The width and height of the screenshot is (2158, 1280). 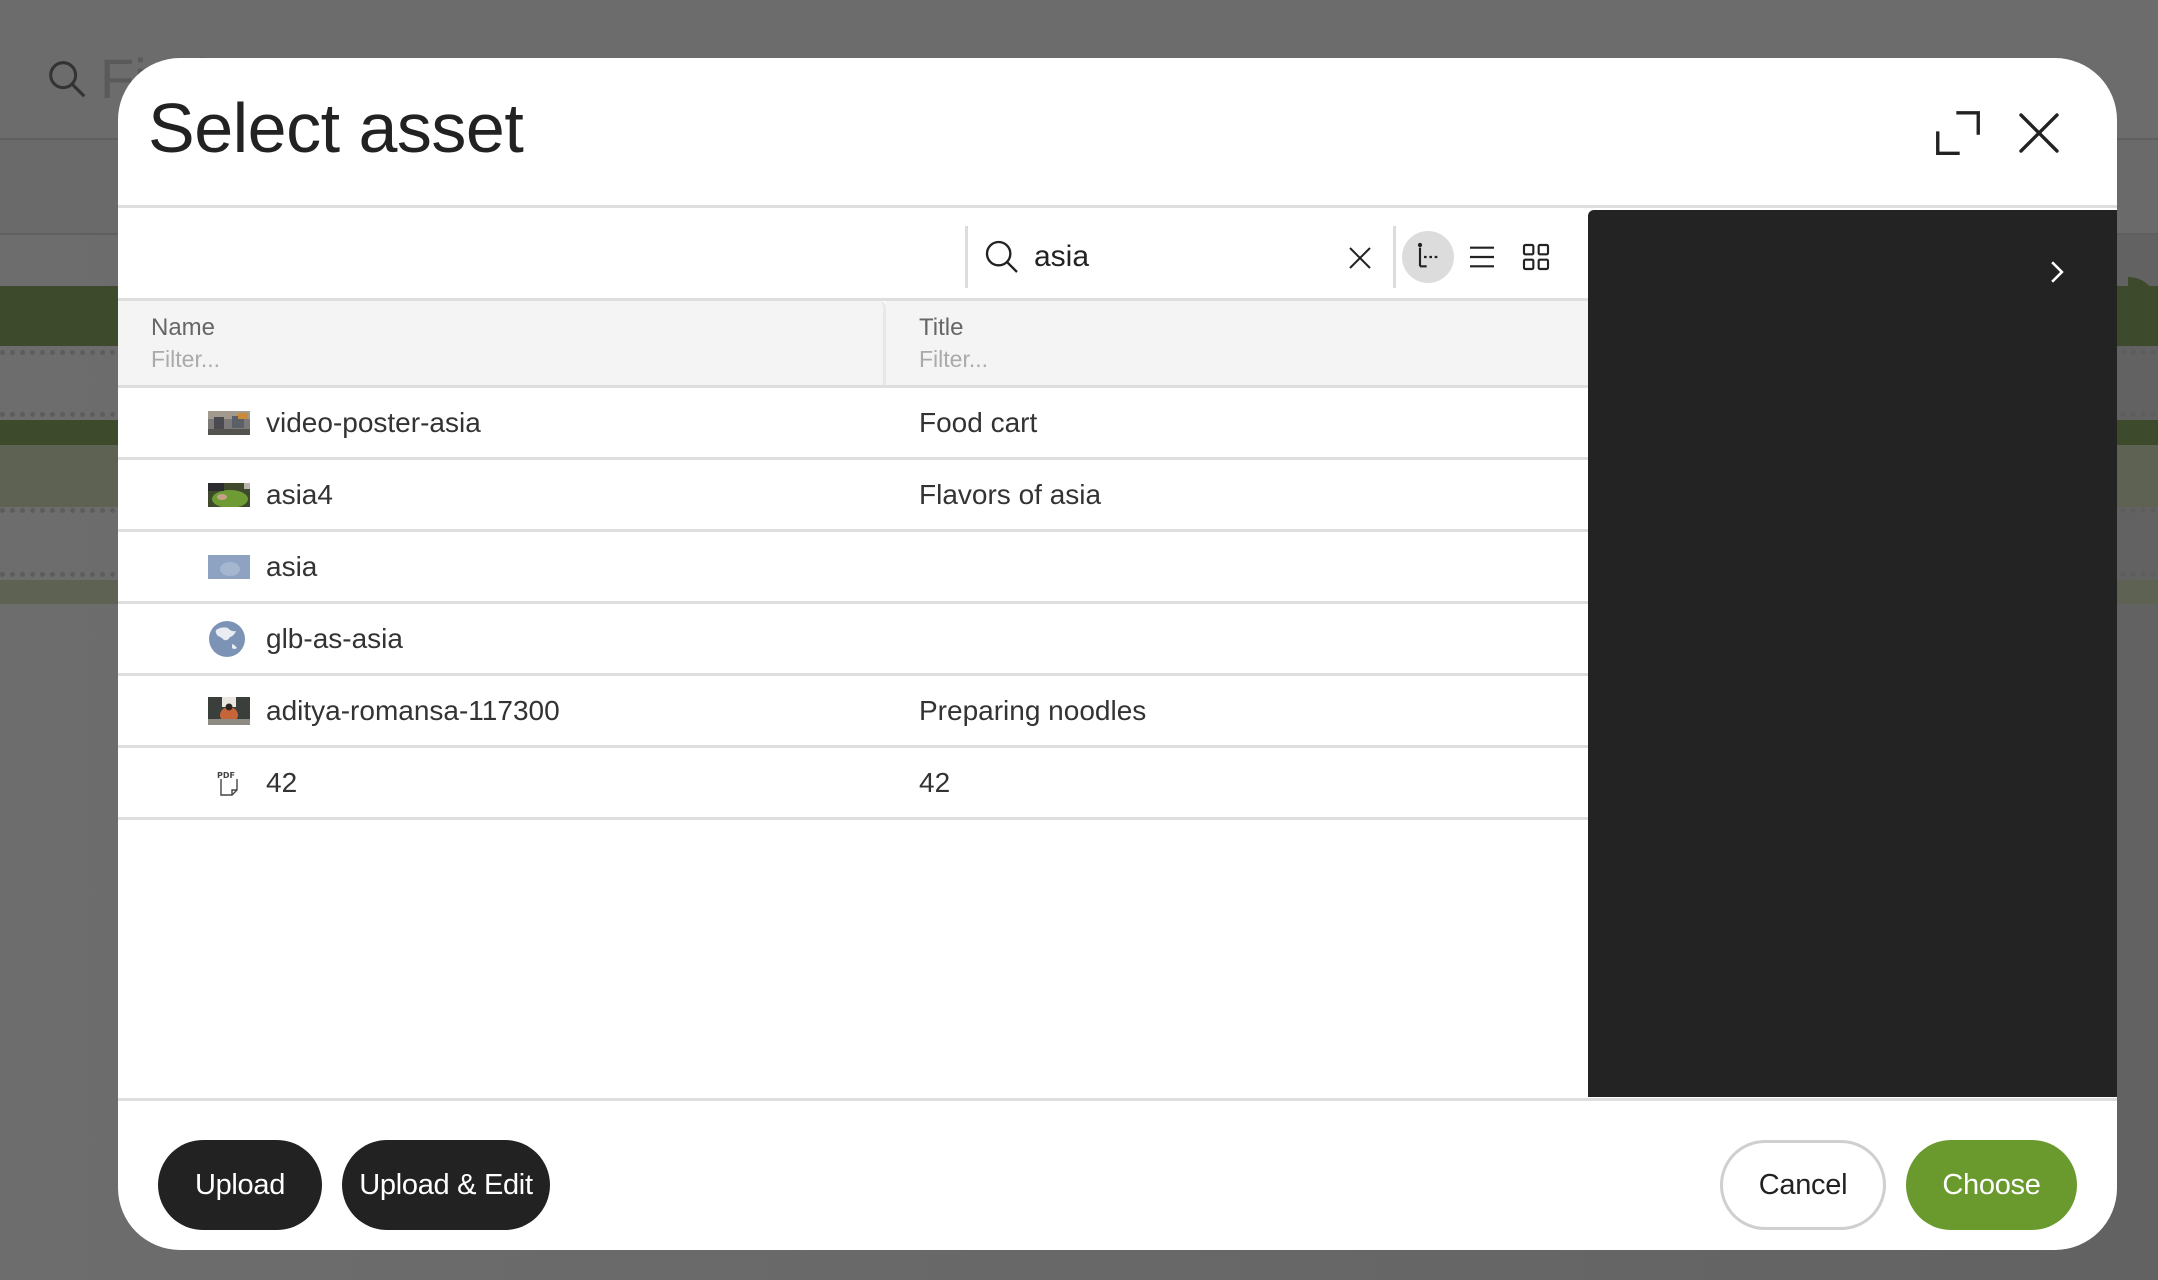 I want to click on name-cell: video-poster-asia, so click(x=502, y=423).